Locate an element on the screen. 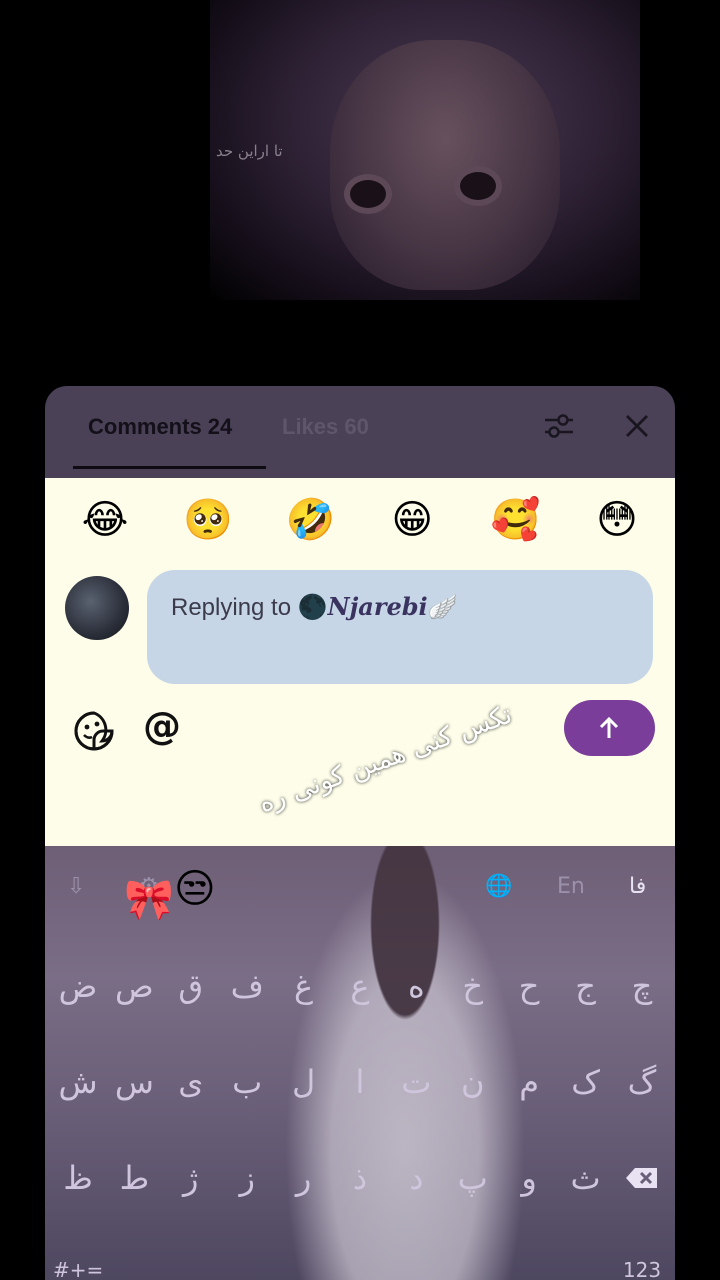  reply-username: 𝑵𝒋𝒂𝒓𝒆𝒃𝒊 is located at coordinates (377, 606).